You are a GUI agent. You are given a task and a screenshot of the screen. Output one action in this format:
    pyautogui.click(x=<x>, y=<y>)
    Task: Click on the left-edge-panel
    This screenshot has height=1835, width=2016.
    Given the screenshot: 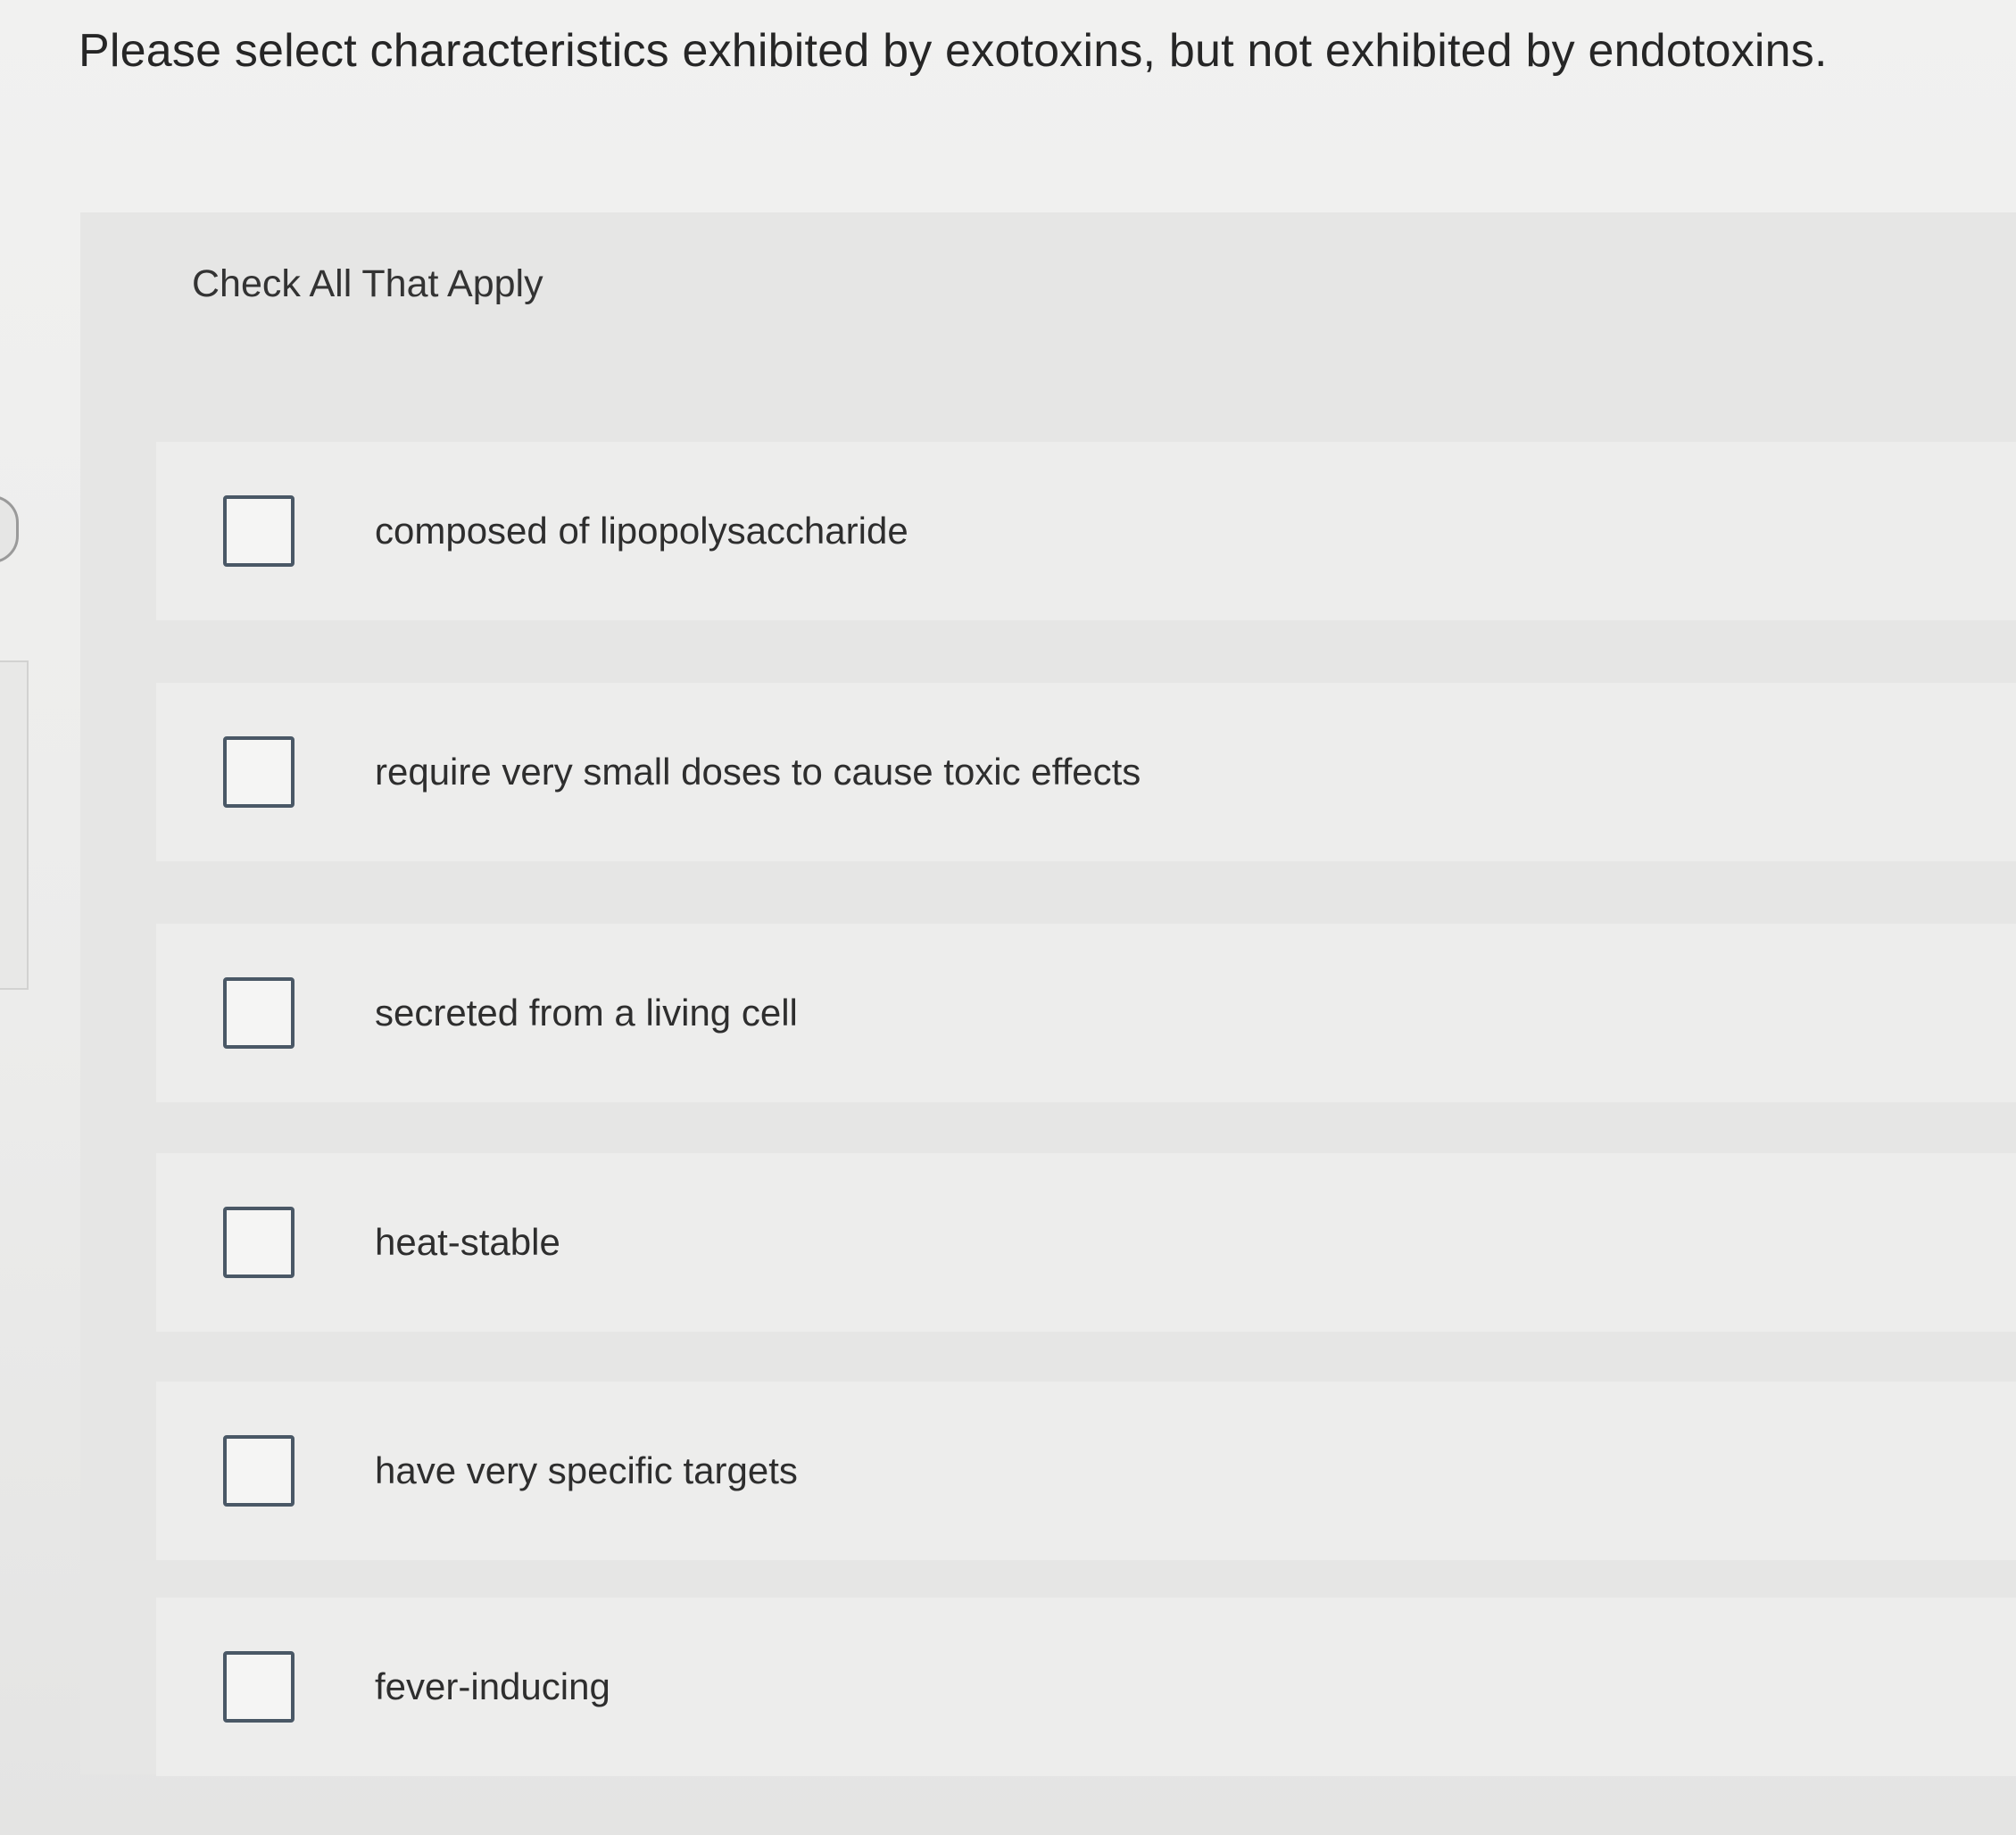 What is the action you would take?
    pyautogui.click(x=14, y=825)
    